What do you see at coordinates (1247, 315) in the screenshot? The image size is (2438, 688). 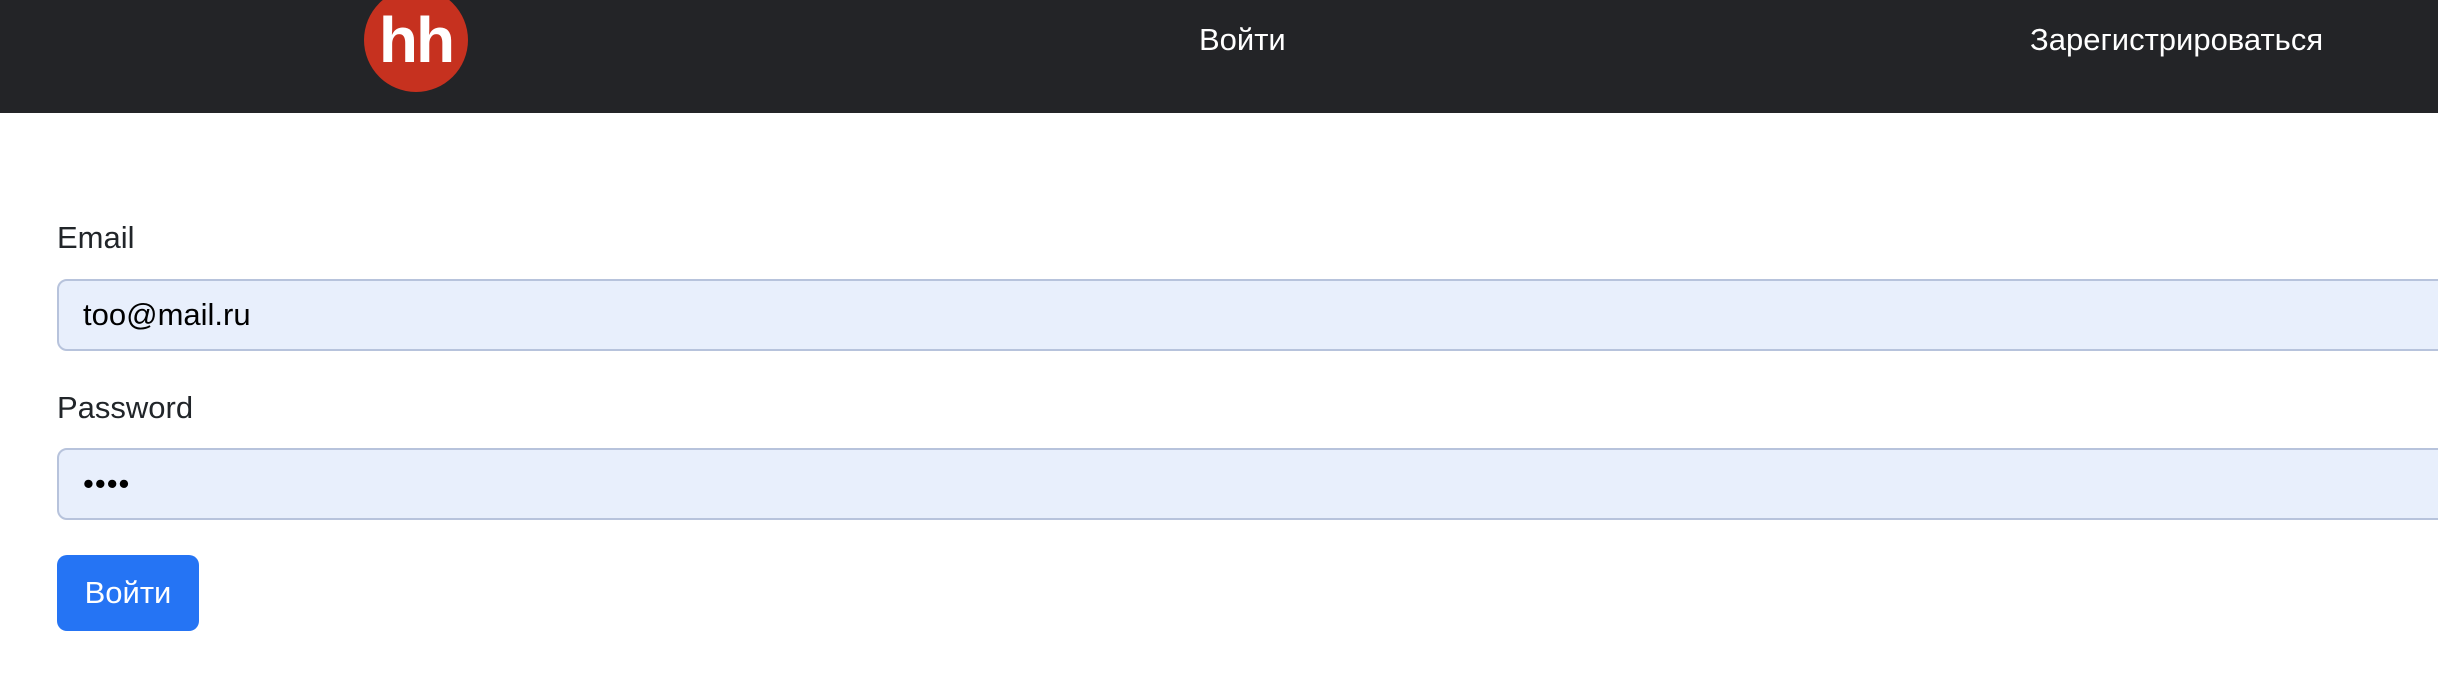 I see `email-input: too@mail.ru` at bounding box center [1247, 315].